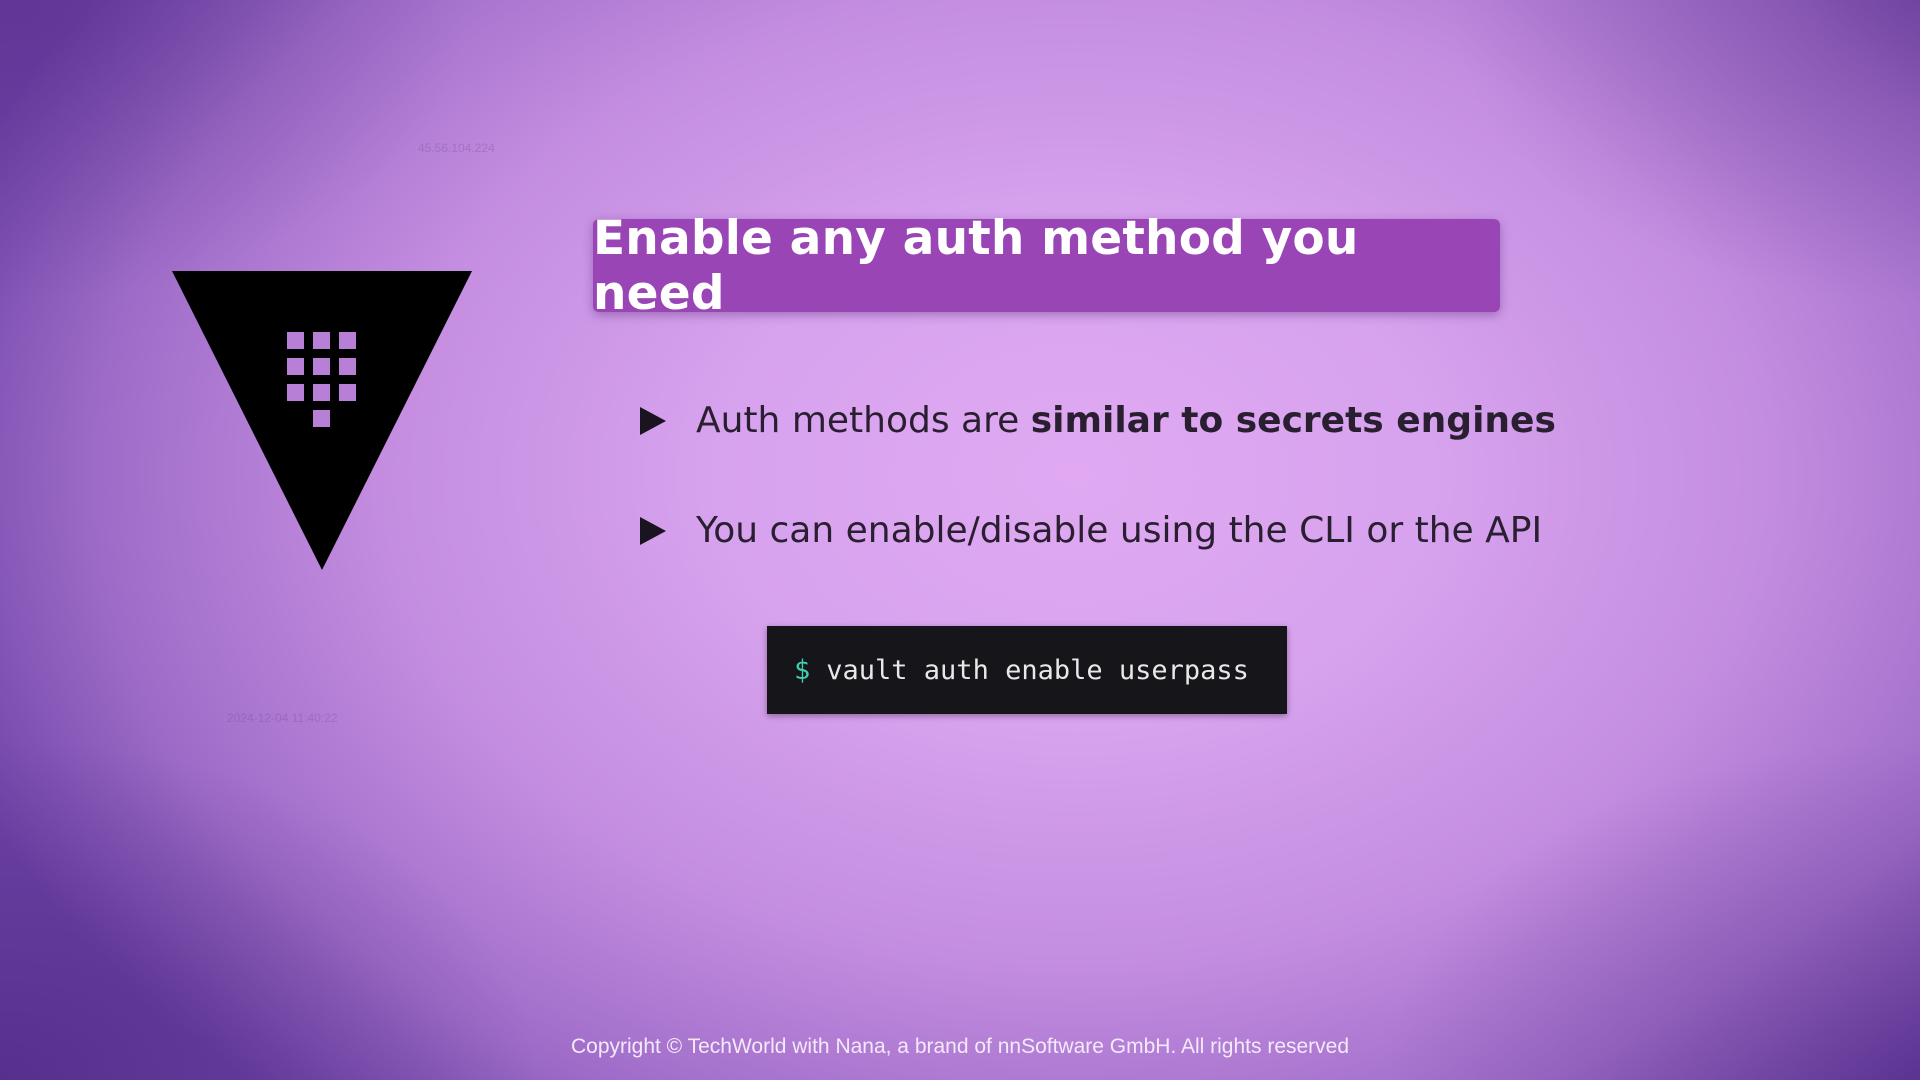 This screenshot has height=1080, width=1920. I want to click on title-banner: Enable any auth method you need, so click(1046, 266).